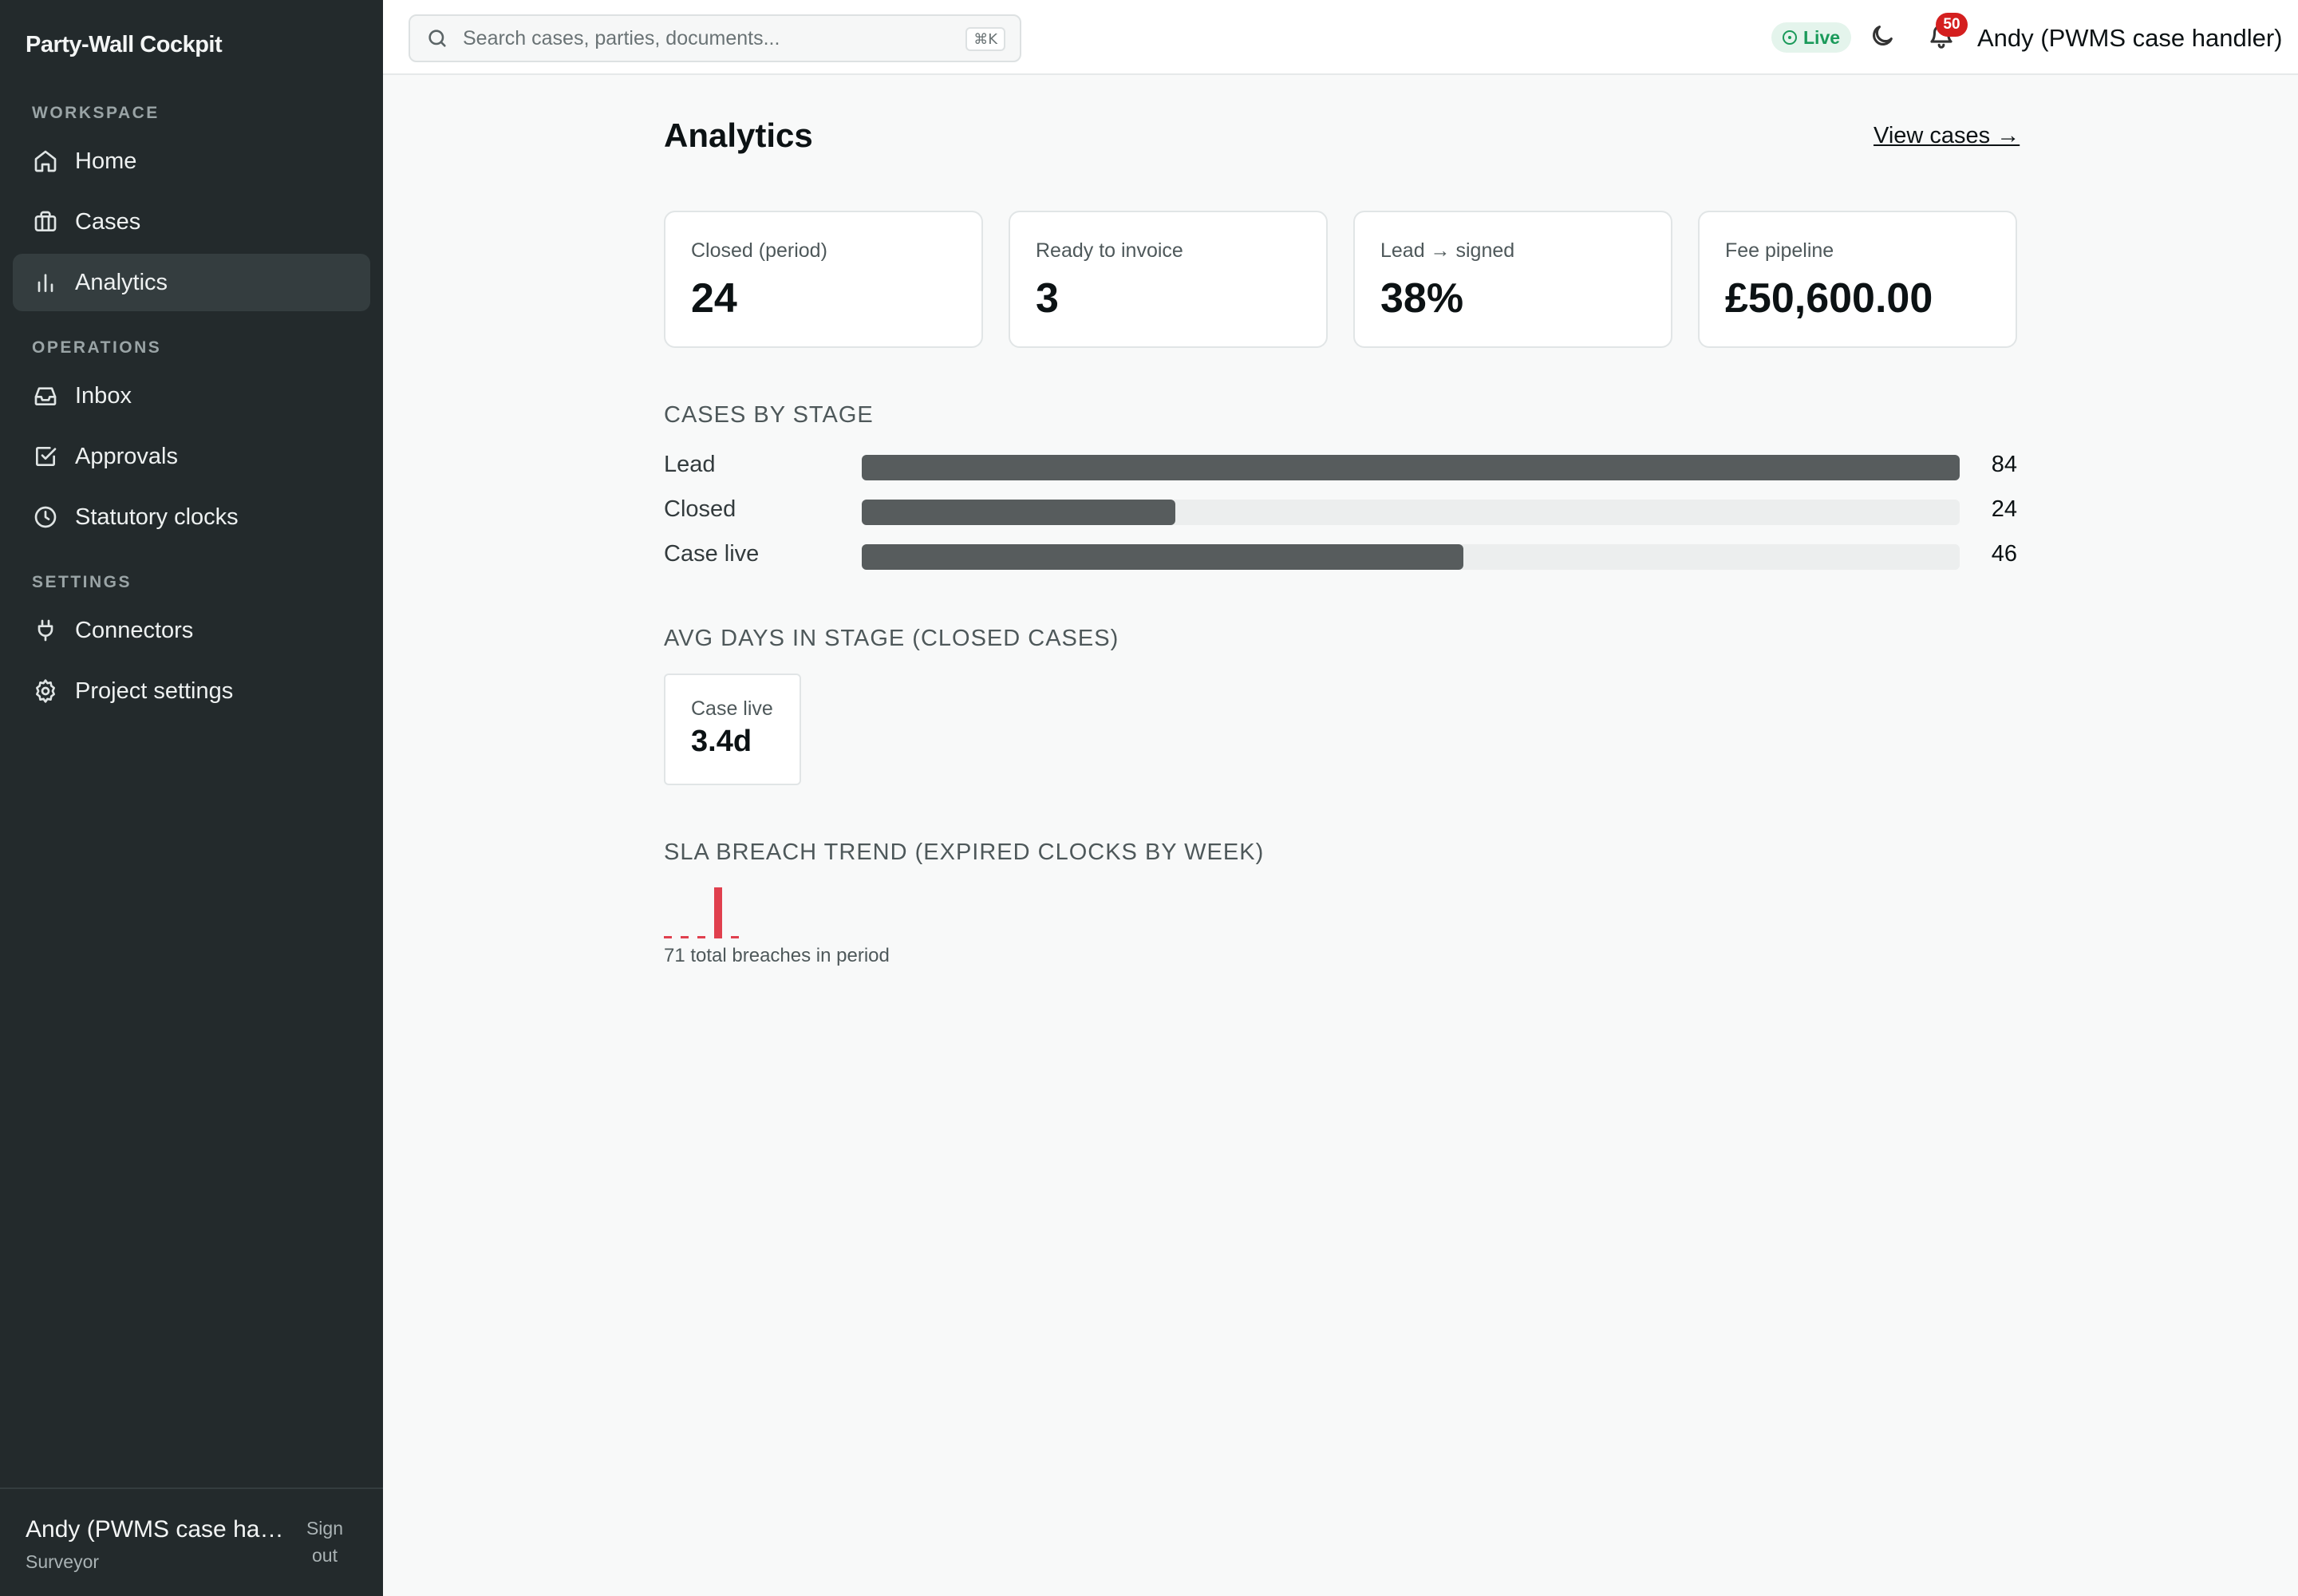 This screenshot has height=1596, width=2298. I want to click on sign-out-button: Sign out, so click(325, 1542).